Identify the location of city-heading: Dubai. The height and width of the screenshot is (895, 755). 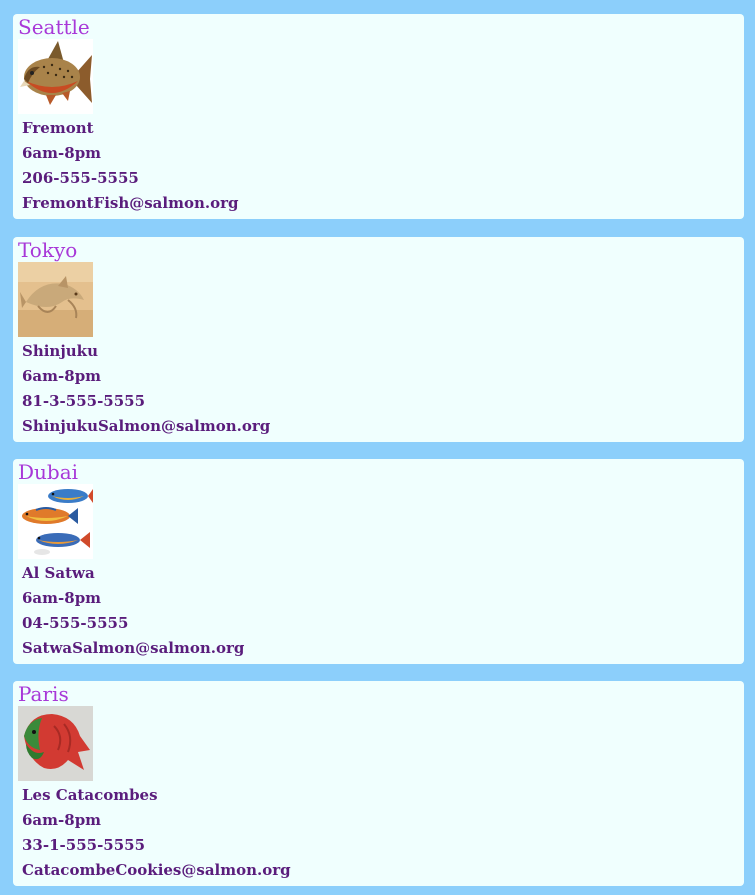
(48, 472).